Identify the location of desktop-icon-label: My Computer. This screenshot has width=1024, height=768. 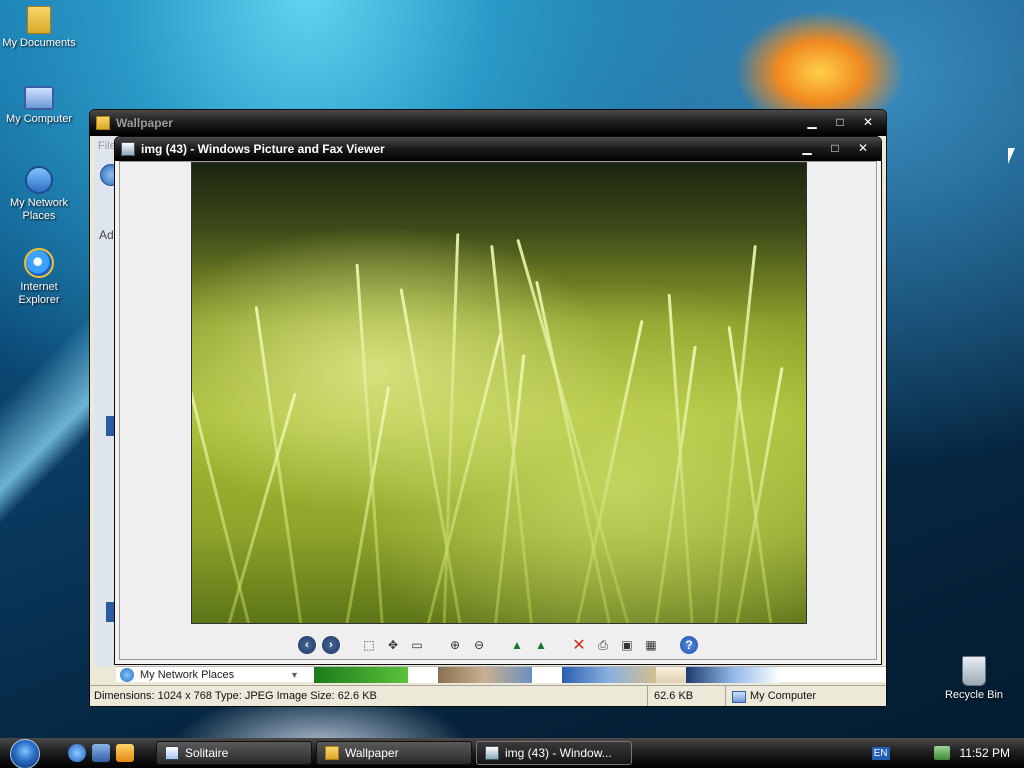
(39, 119).